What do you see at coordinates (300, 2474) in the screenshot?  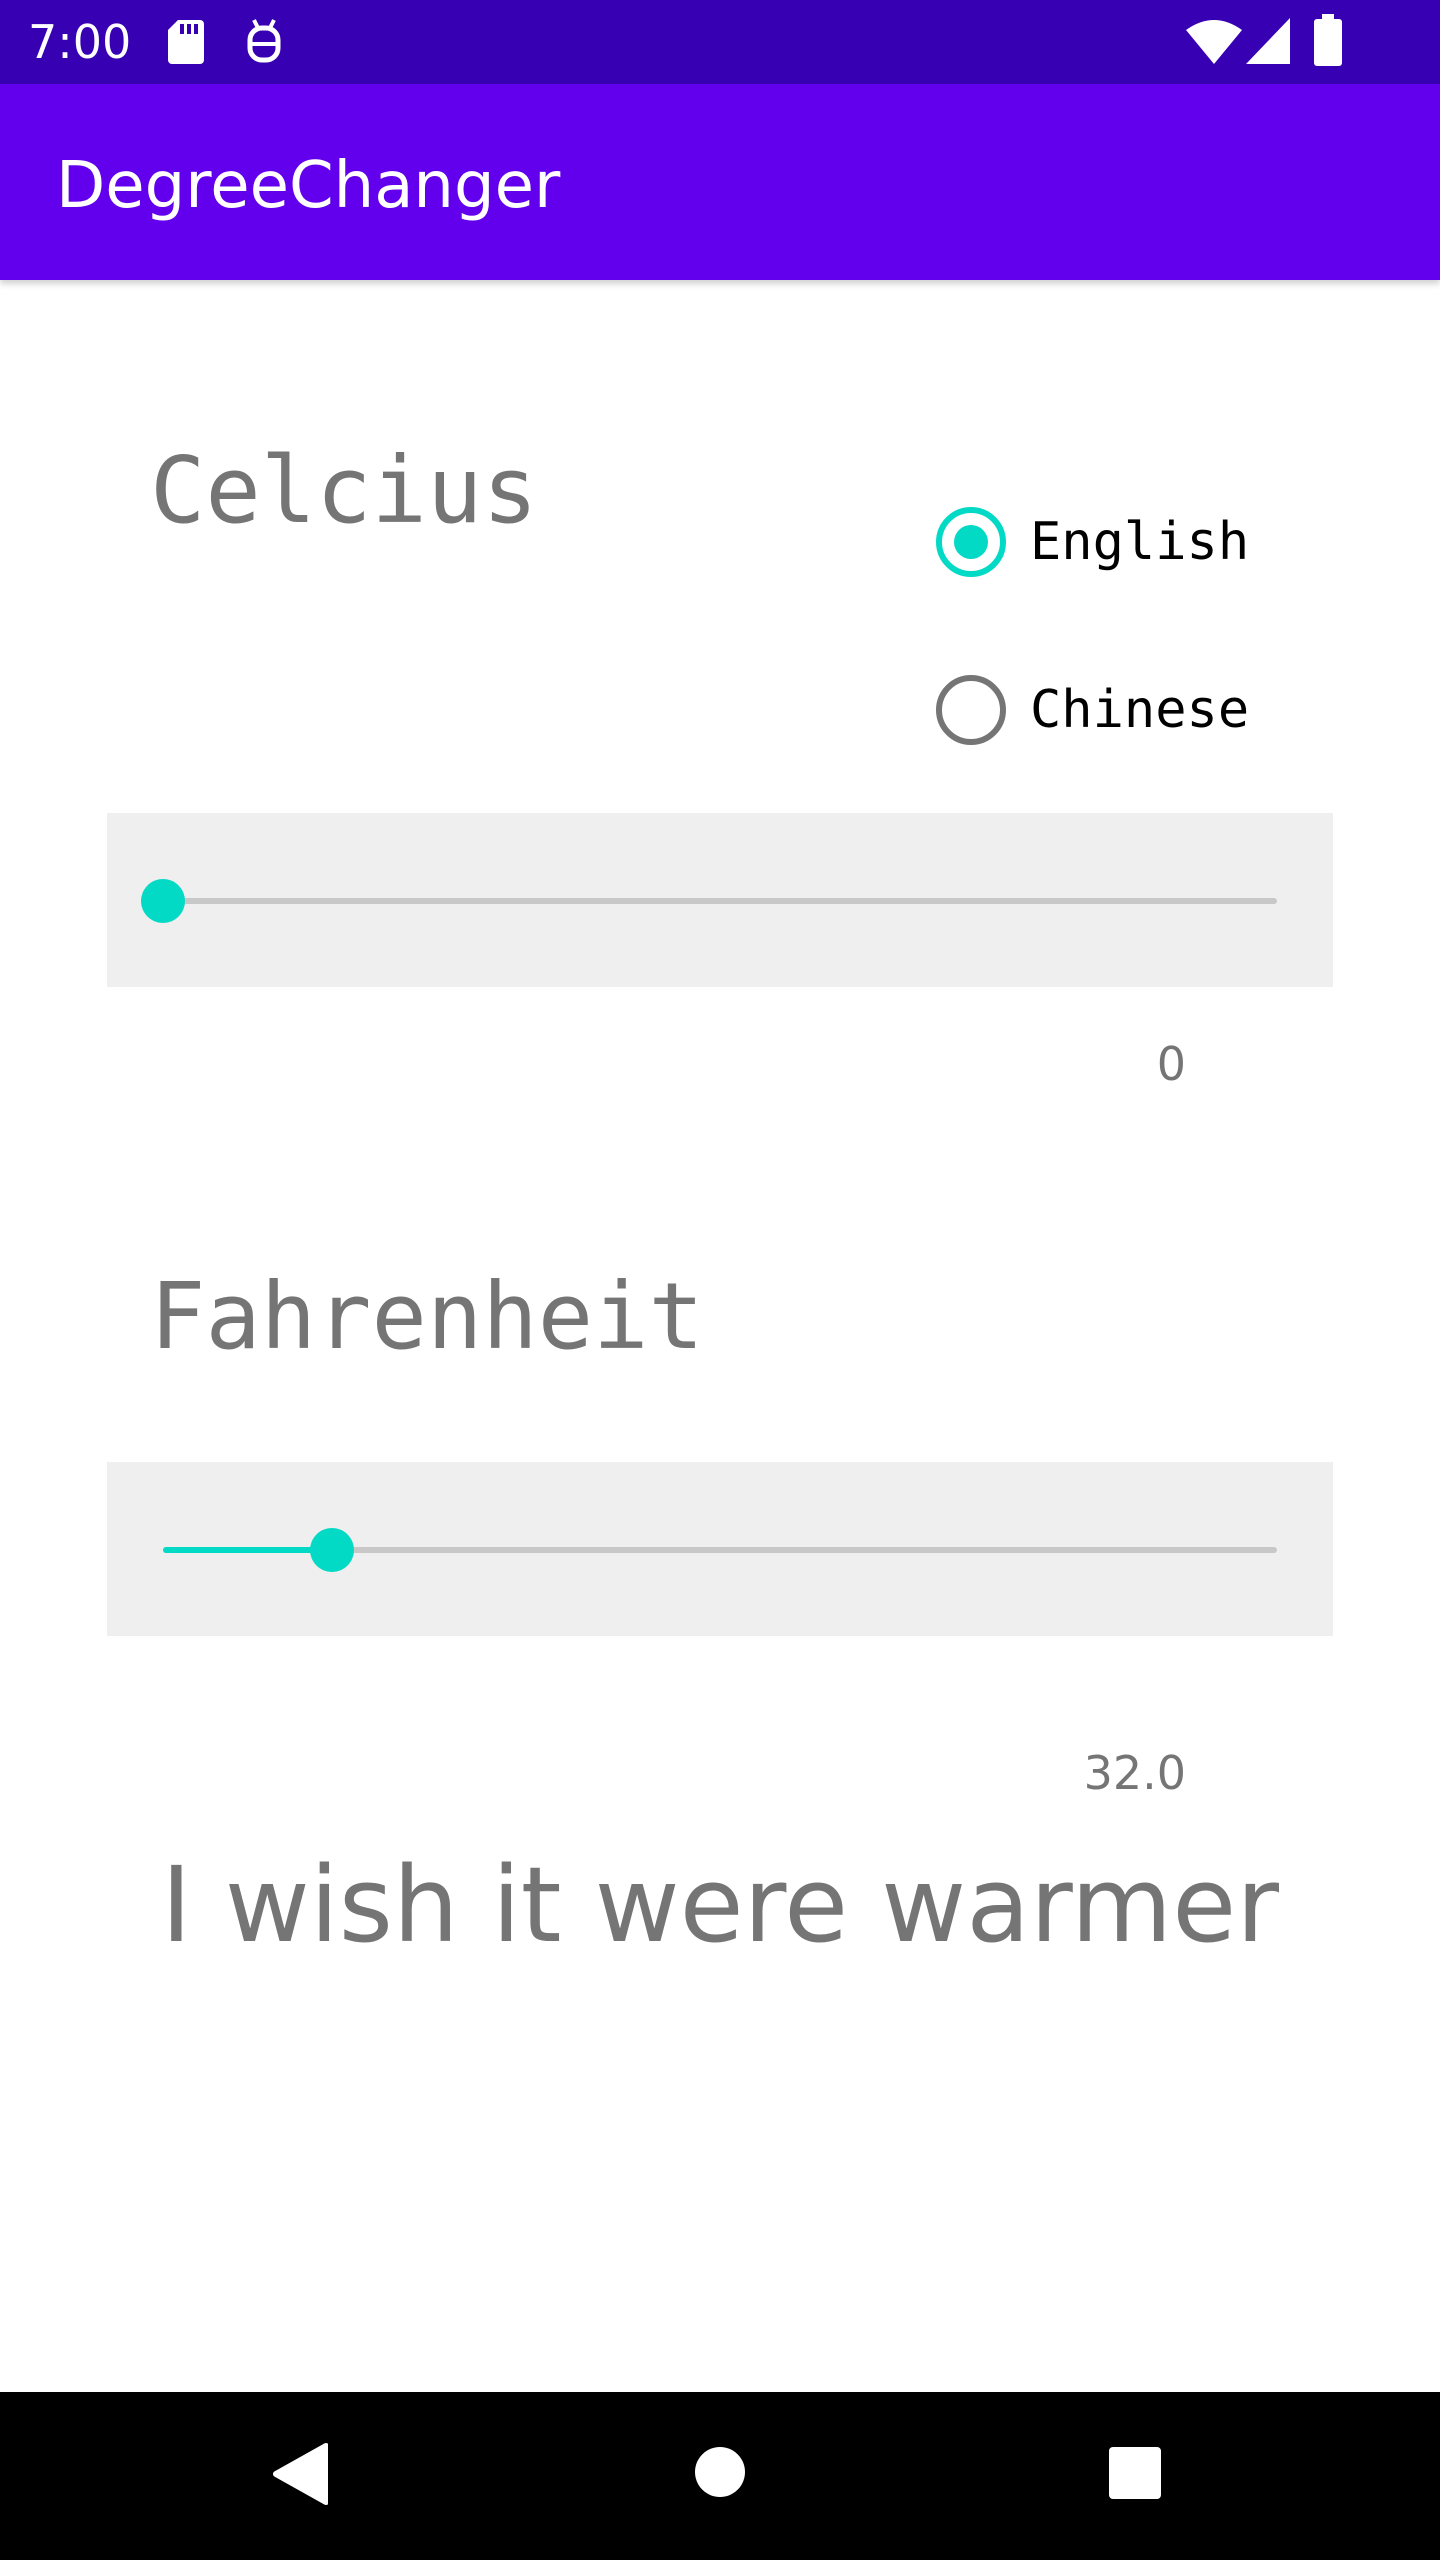 I see `back-icon` at bounding box center [300, 2474].